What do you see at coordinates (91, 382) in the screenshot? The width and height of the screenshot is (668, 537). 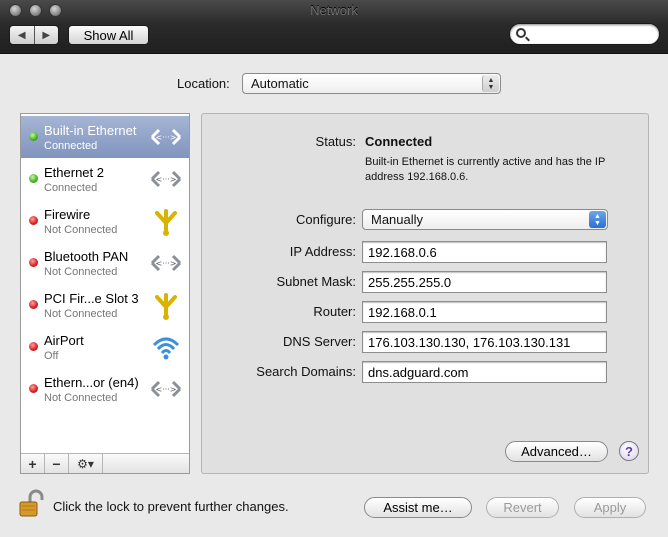 I see `service-name: Ethern...or (en4)` at bounding box center [91, 382].